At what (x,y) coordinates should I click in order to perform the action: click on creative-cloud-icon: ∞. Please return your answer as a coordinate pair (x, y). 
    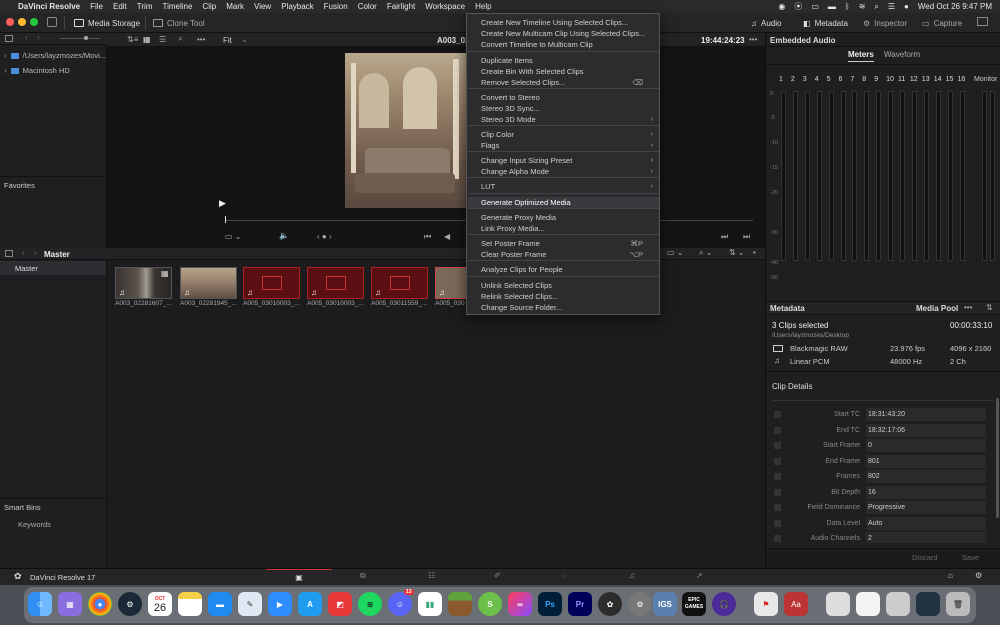
    Looking at the image, I should click on (520, 604).